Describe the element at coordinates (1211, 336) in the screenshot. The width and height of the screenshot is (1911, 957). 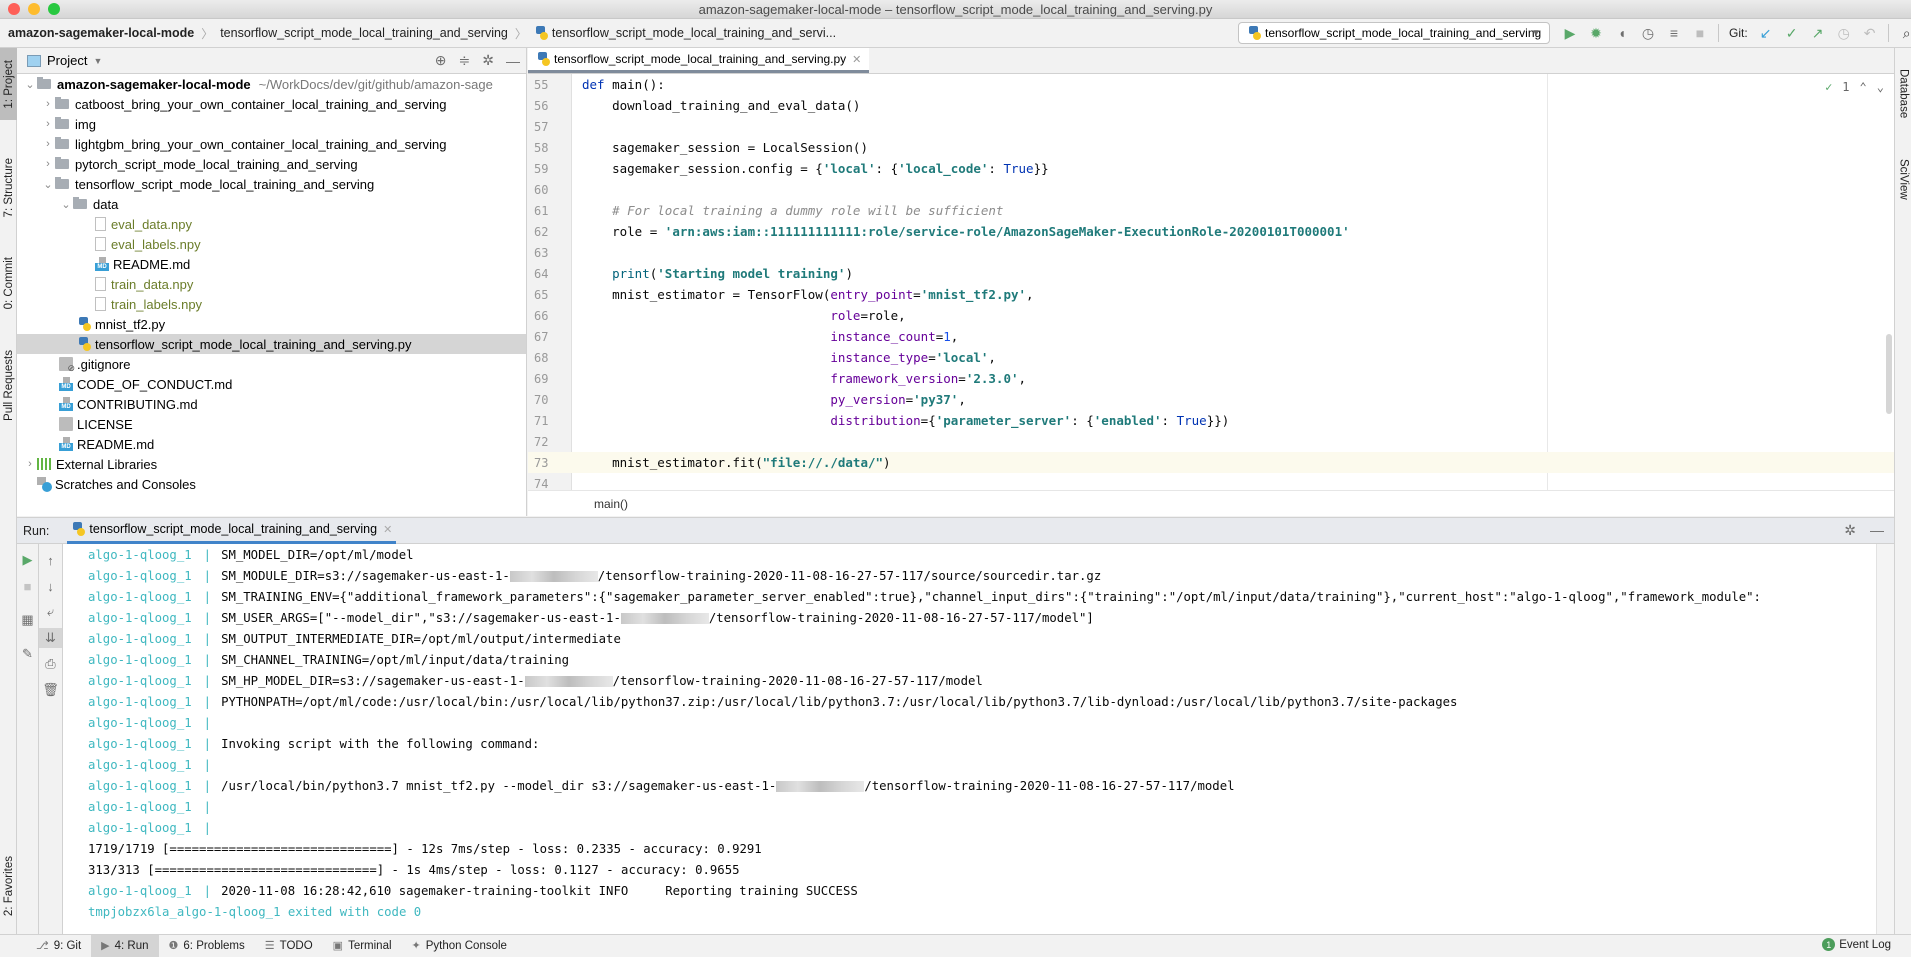
I see `code-line: 67 instance_count=1,` at that location.